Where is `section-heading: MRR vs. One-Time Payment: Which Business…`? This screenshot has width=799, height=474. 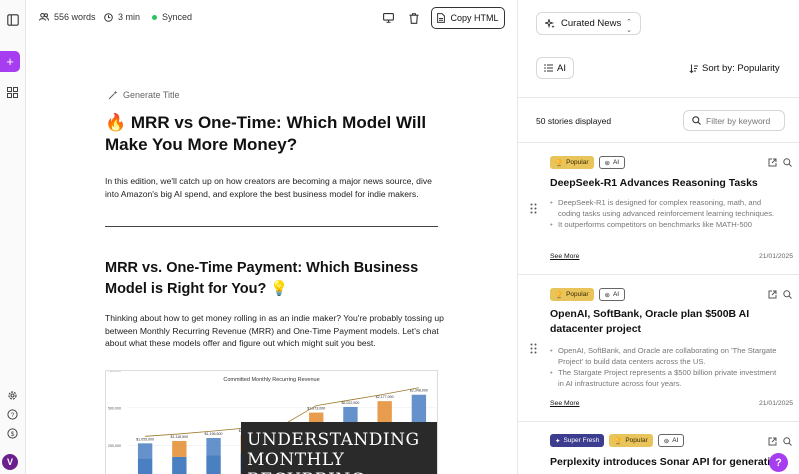 section-heading: MRR vs. One-Time Payment: Which Business… is located at coordinates (270, 279).